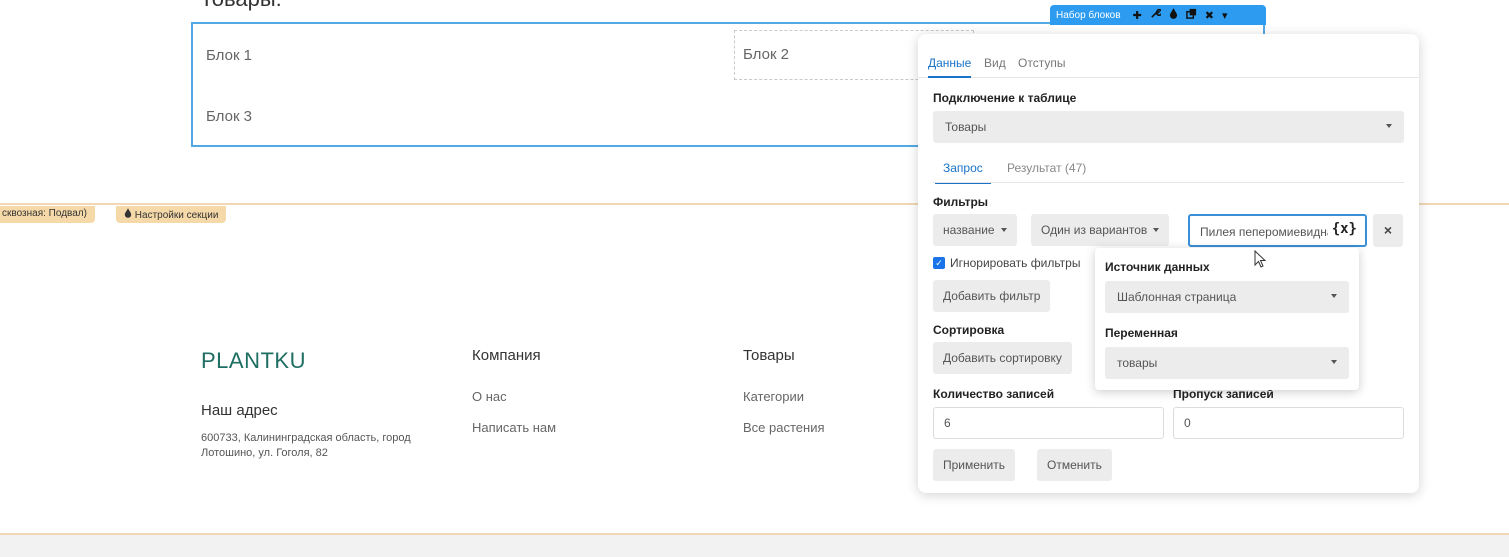 The image size is (1509, 557). What do you see at coordinates (947, 423) in the screenshot?
I see `records-count-value: 6` at bounding box center [947, 423].